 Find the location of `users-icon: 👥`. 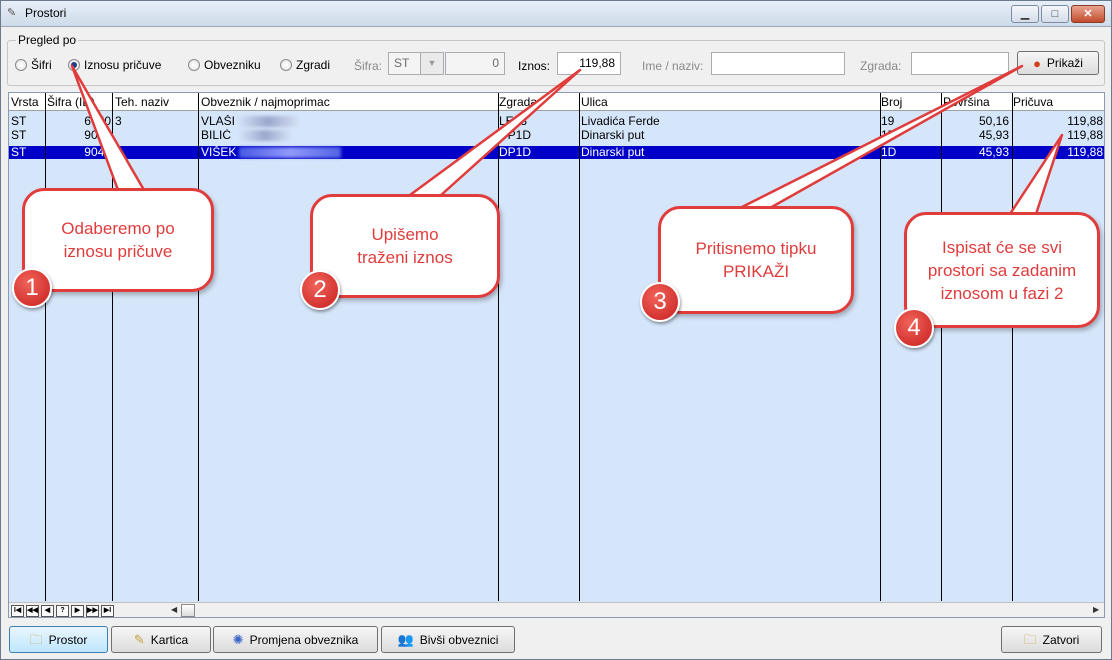

users-icon: 👥 is located at coordinates (405, 639).